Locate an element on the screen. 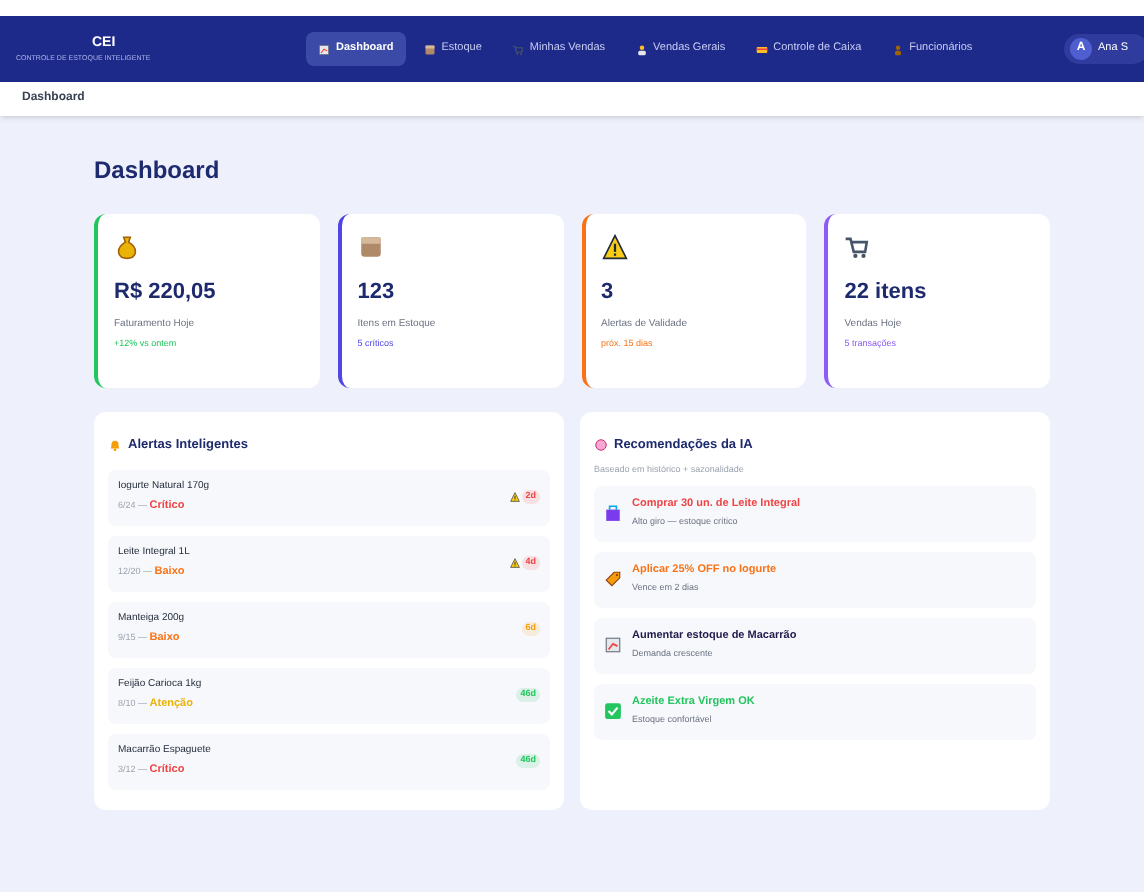 The width and height of the screenshot is (1144, 892). page-title: Dashboard is located at coordinates (158, 171).